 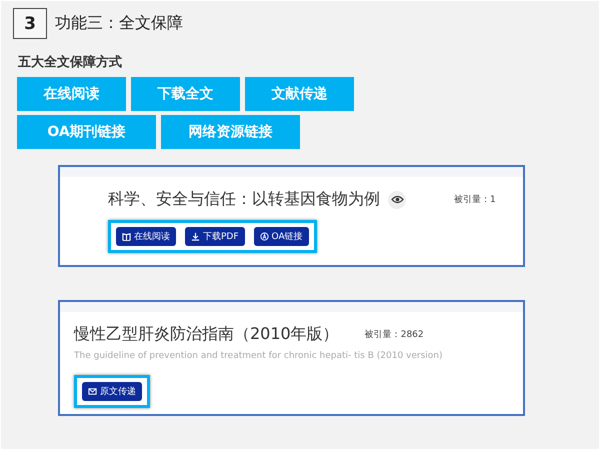 What do you see at coordinates (215, 236) in the screenshot?
I see `action-button: 下载PDF` at bounding box center [215, 236].